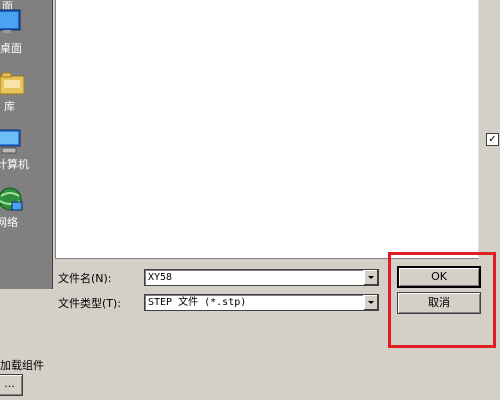 Image resolution: width=500 pixels, height=400 pixels. I want to click on computer-icon, so click(10, 141).